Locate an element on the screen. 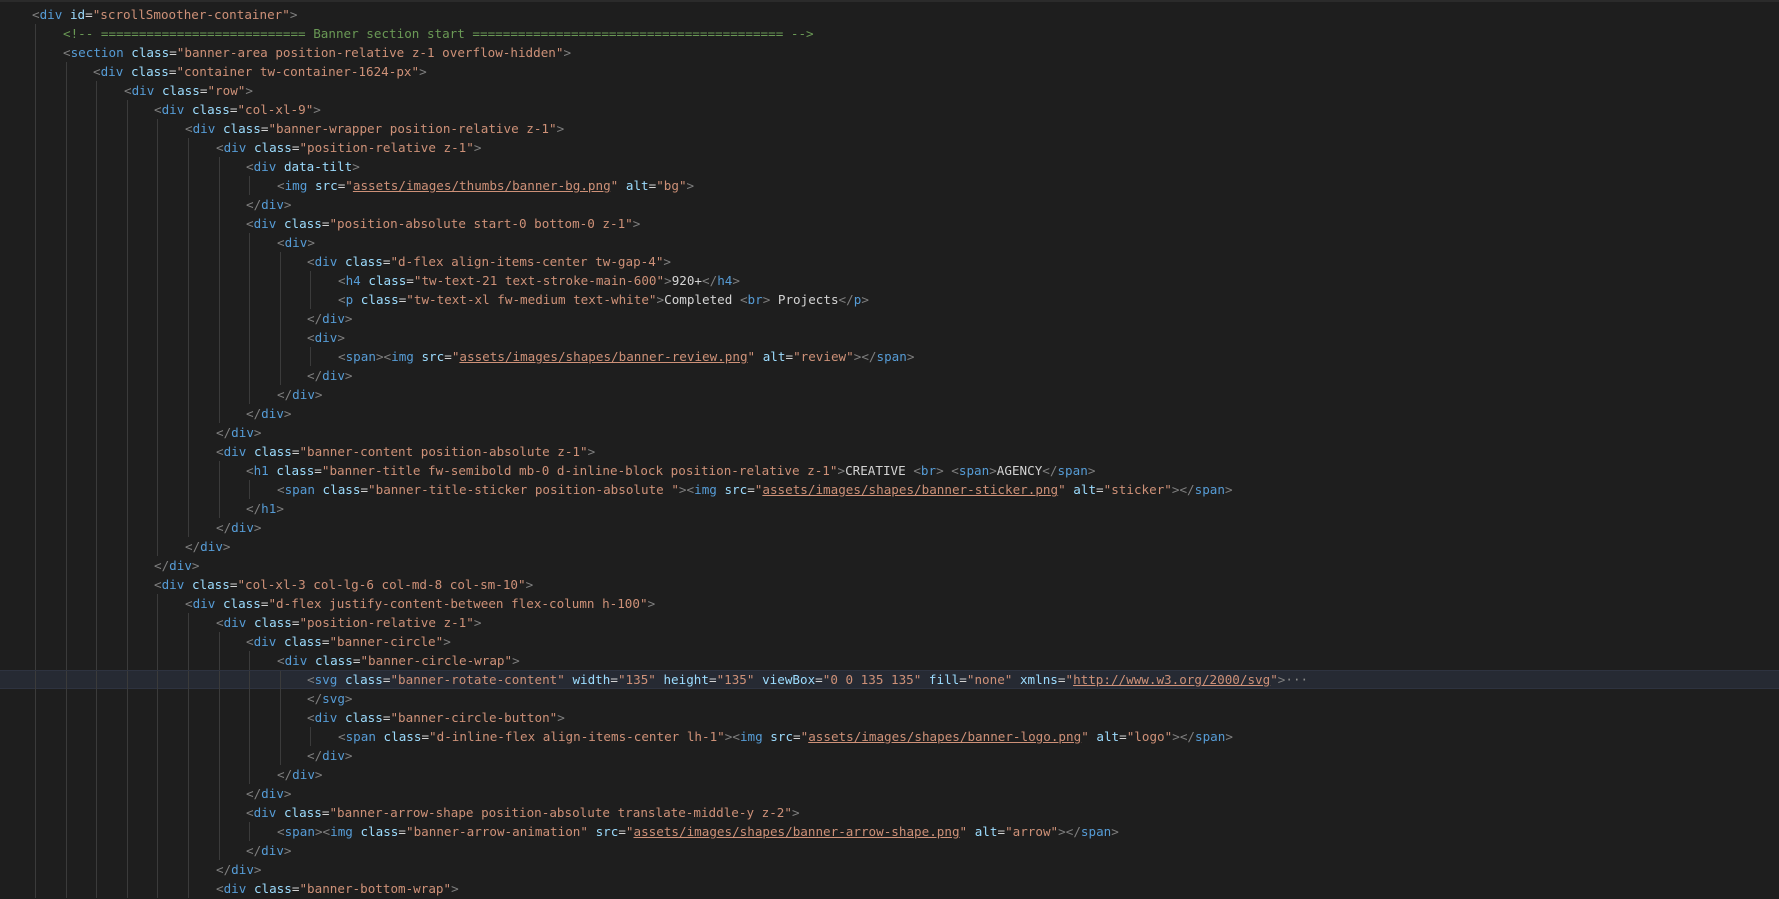 The image size is (1779, 899). code-token: "bg" is located at coordinates (671, 185).